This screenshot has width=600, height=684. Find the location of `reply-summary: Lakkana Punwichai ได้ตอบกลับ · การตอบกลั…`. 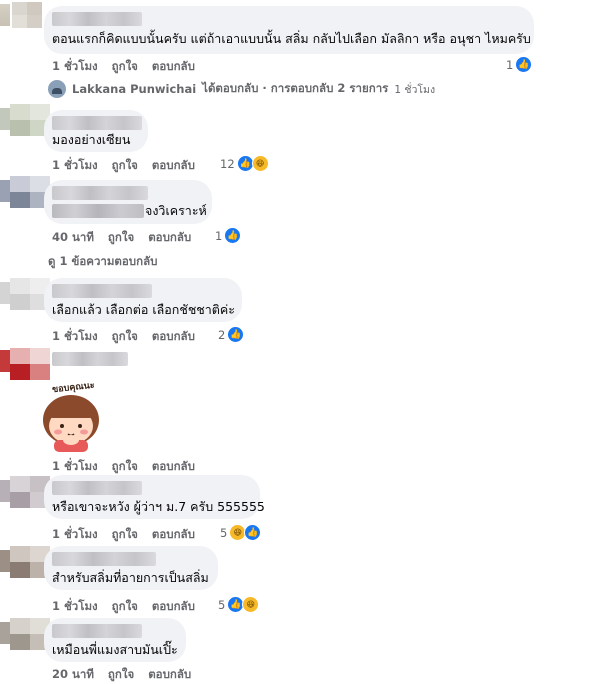

reply-summary: Lakkana Punwichai ได้ตอบกลับ · การตอบกลั… is located at coordinates (241, 89).